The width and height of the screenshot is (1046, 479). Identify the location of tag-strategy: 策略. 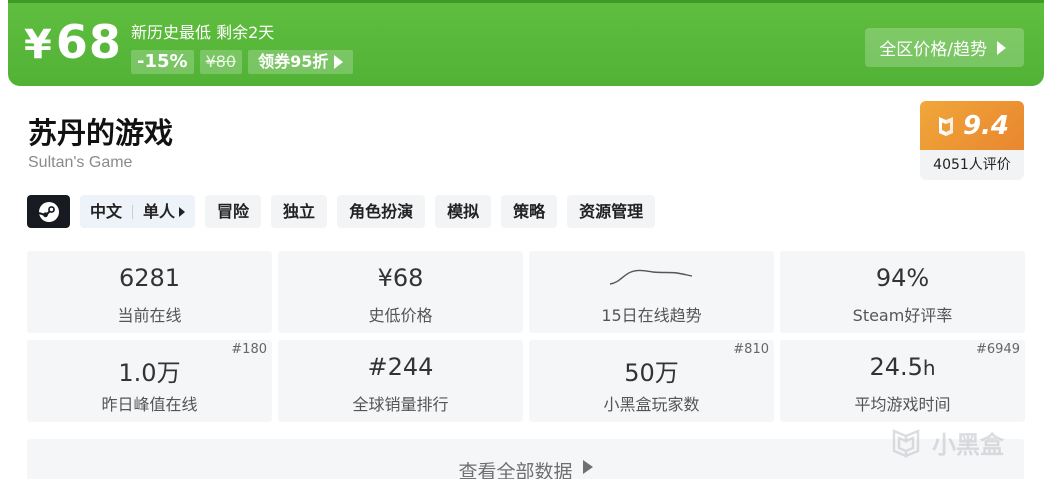
(529, 211).